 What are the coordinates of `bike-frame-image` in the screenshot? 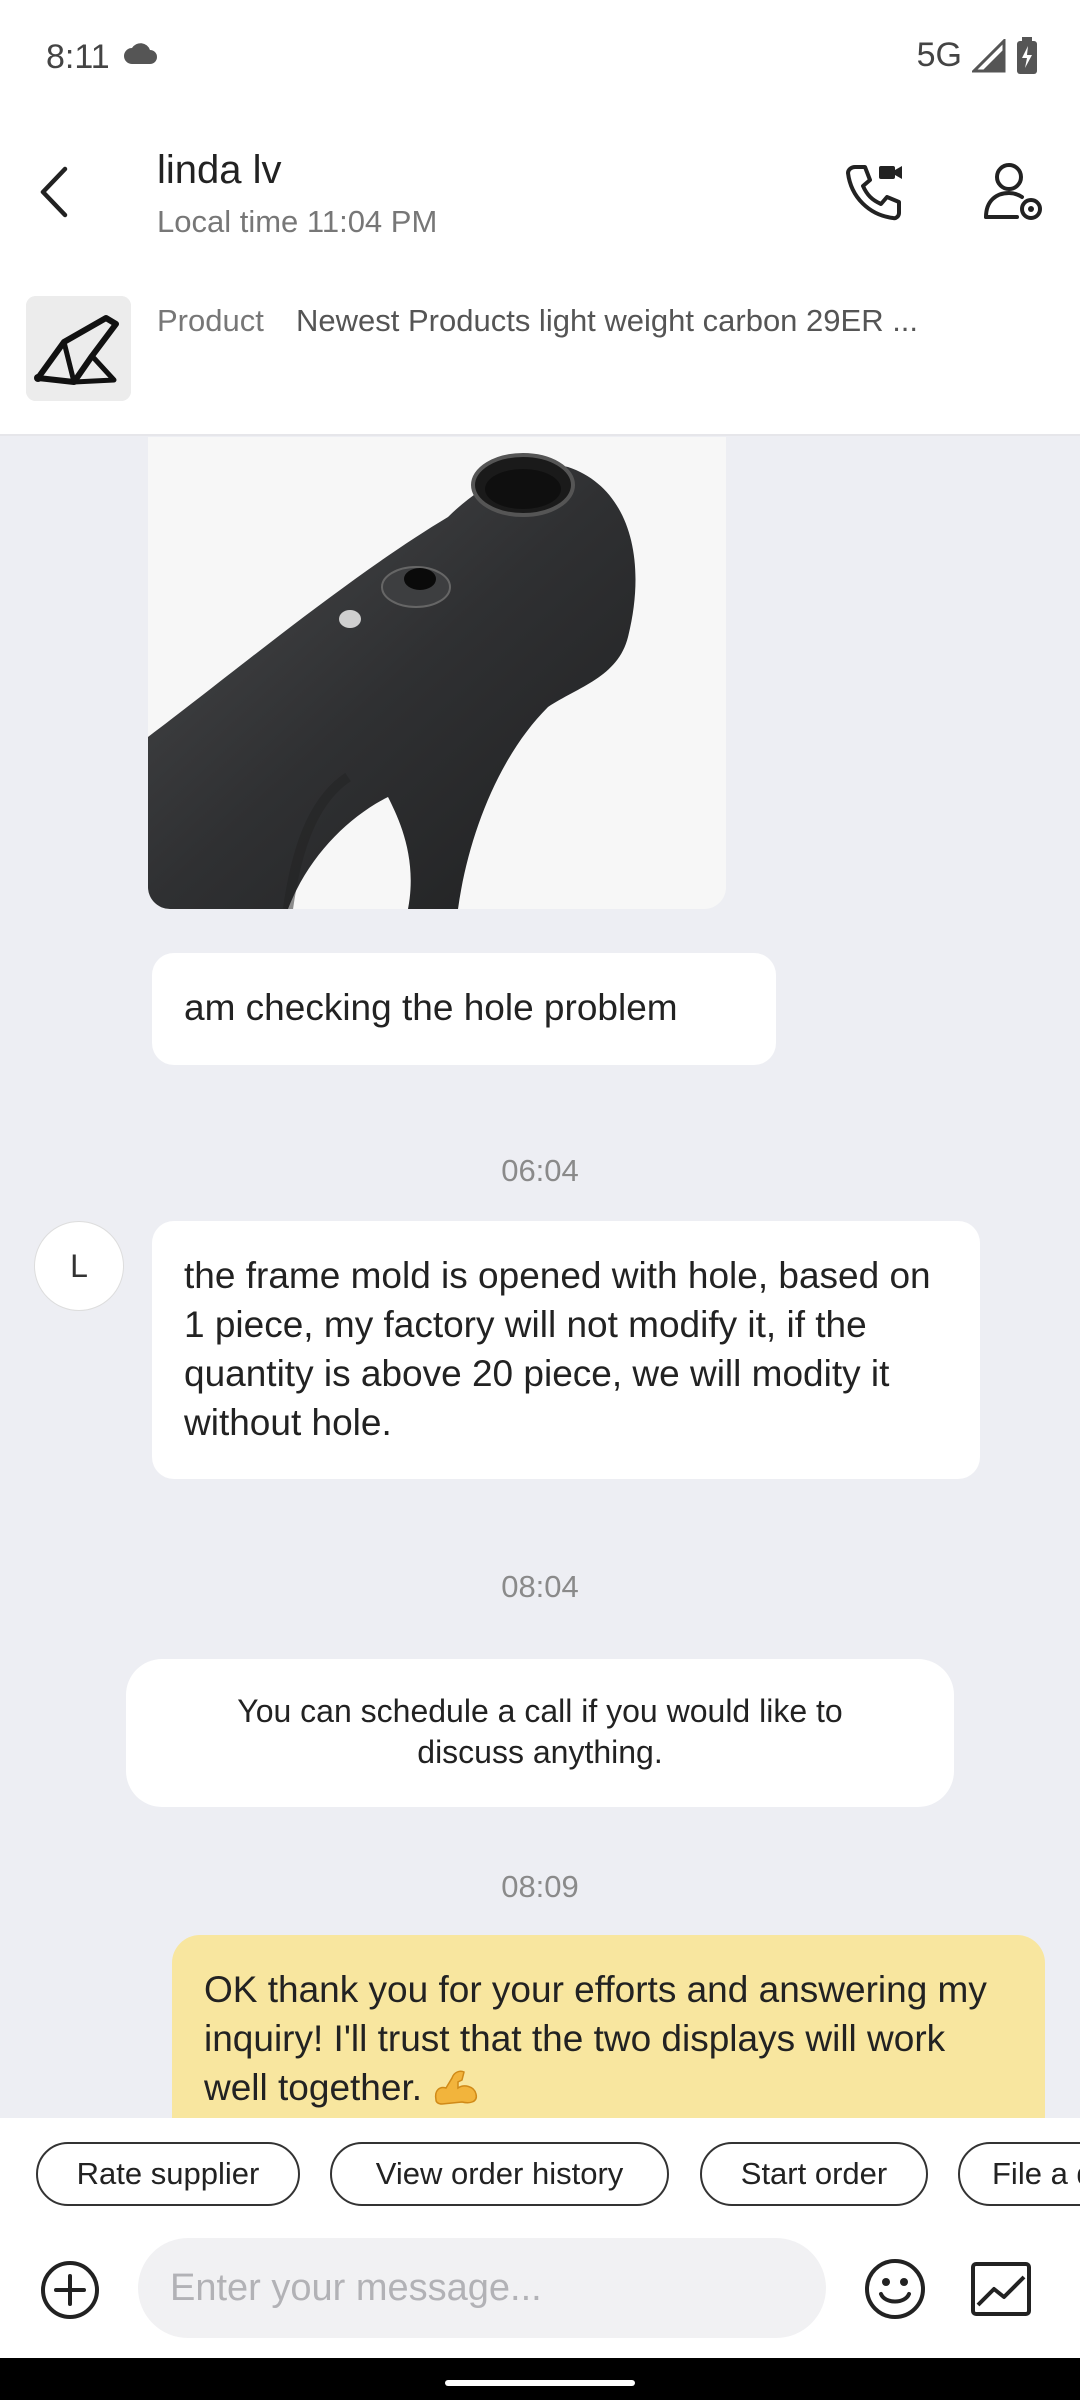 It's located at (78, 348).